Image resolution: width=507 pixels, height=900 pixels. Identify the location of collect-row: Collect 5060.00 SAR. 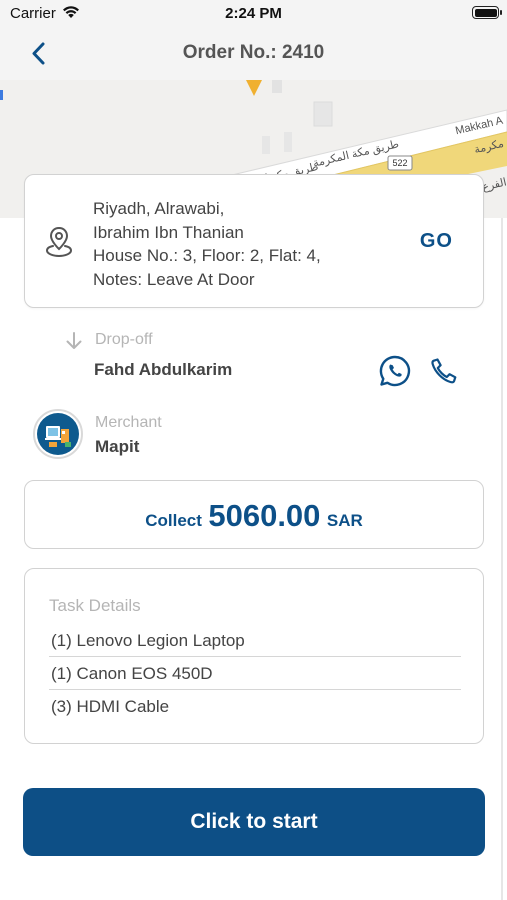
(254, 516).